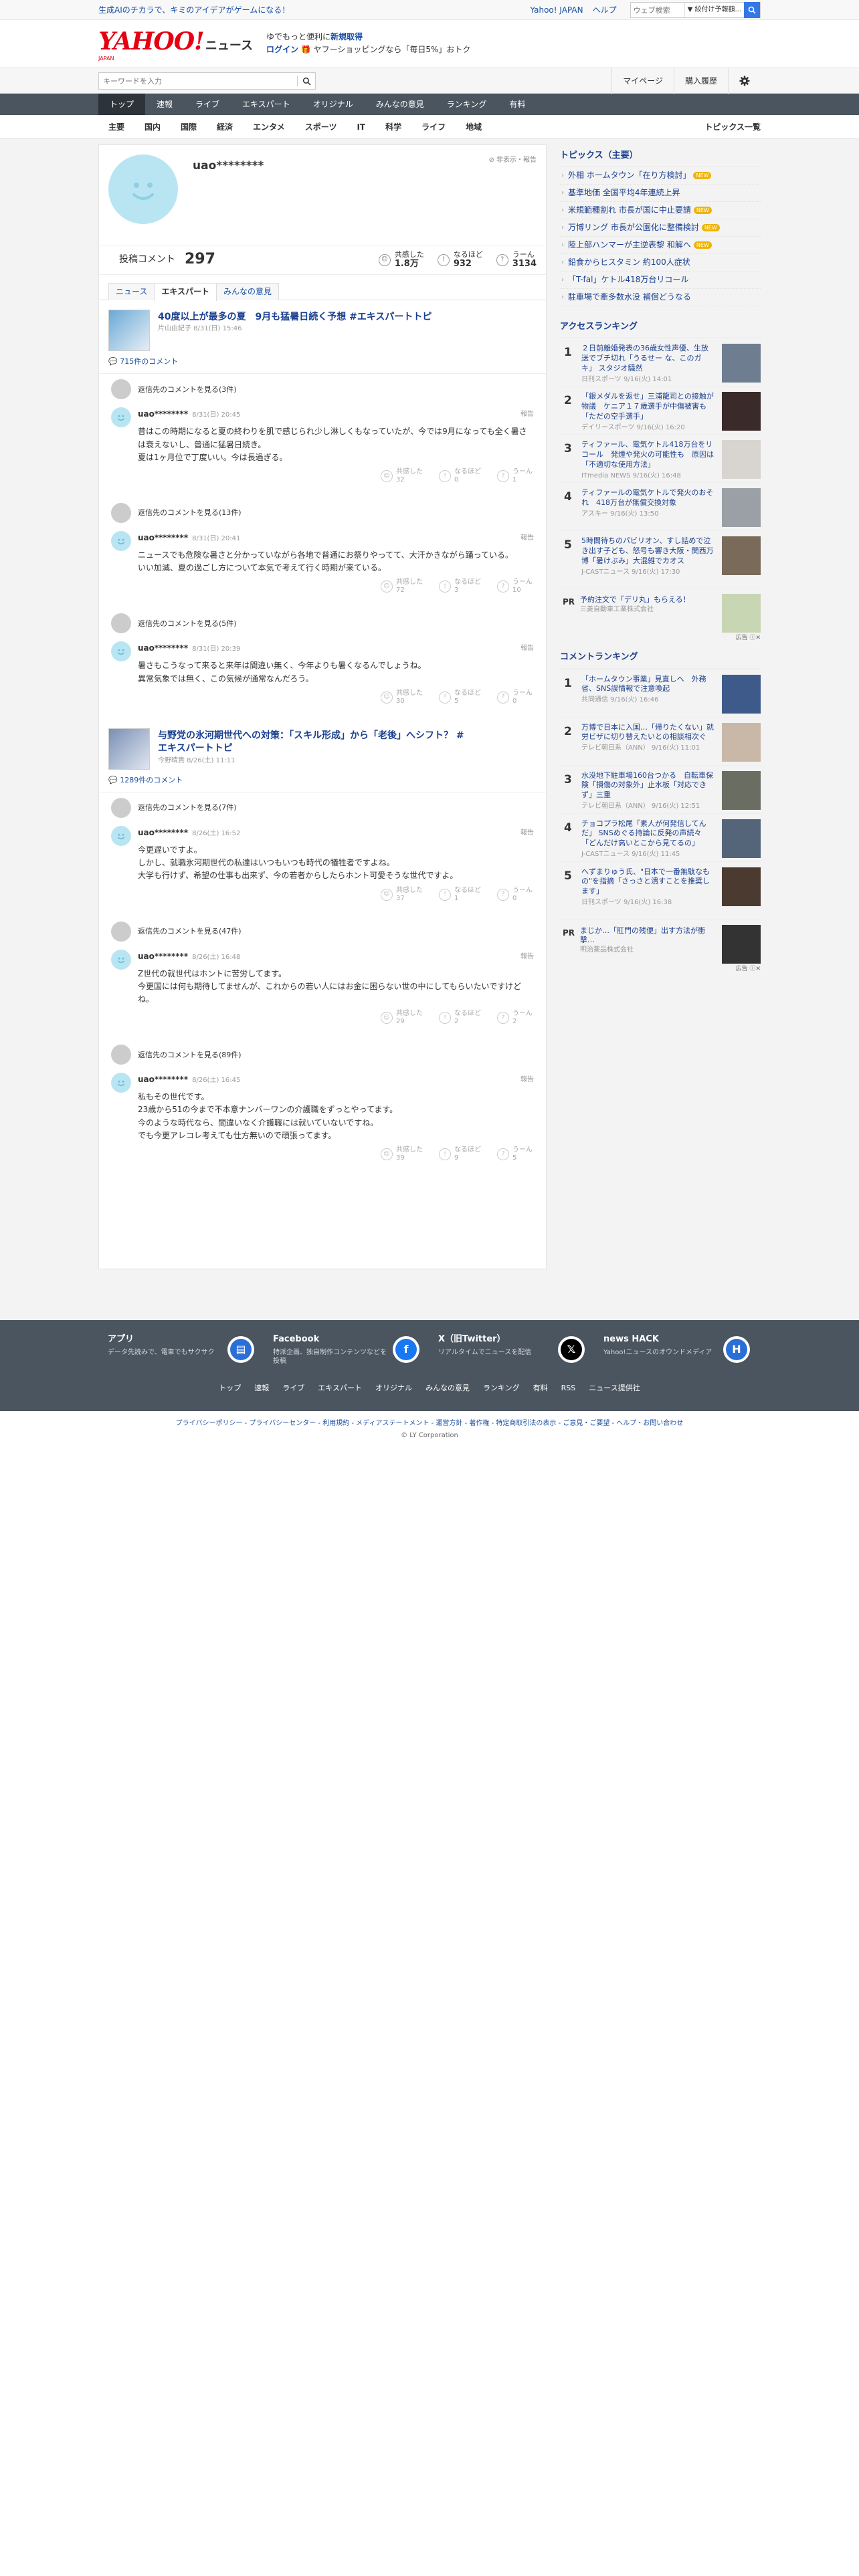 Image resolution: width=859 pixels, height=2576 pixels. What do you see at coordinates (189, 128) in the screenshot?
I see `cat-world: 国際` at bounding box center [189, 128].